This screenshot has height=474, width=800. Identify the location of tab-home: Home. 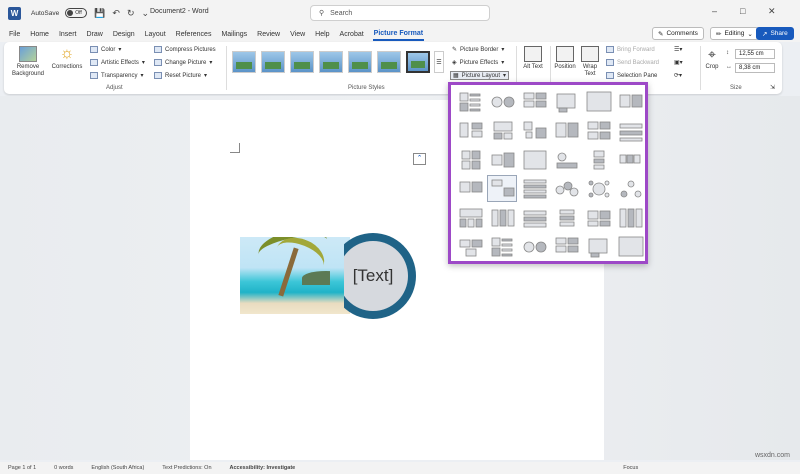
(39, 34).